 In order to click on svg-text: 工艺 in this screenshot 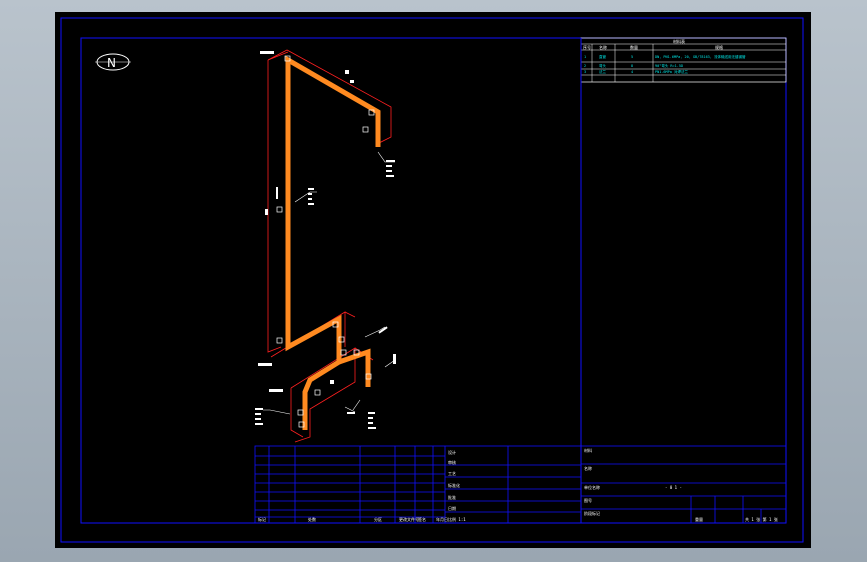, I will do `click(452, 473)`.